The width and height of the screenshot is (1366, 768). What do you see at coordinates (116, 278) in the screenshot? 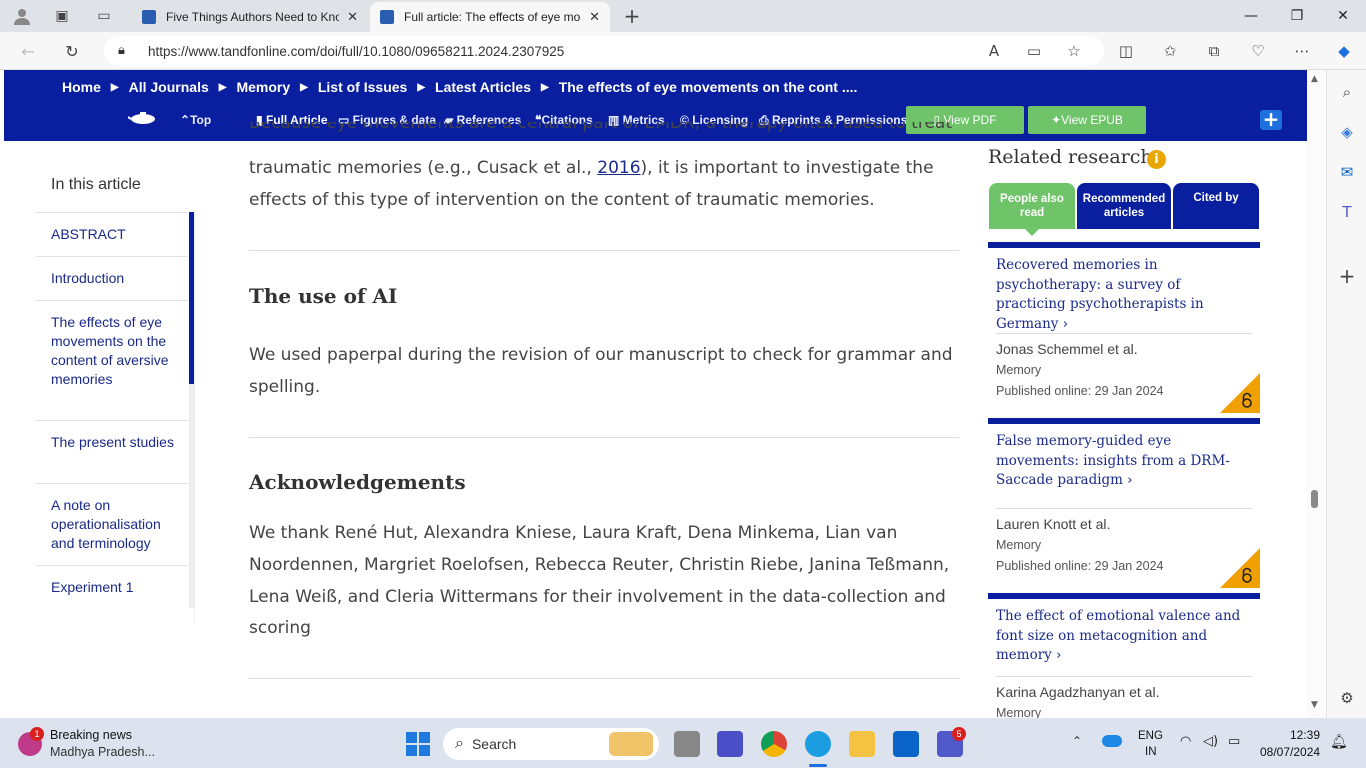
I see `toc-item-introduction: Introduction` at bounding box center [116, 278].